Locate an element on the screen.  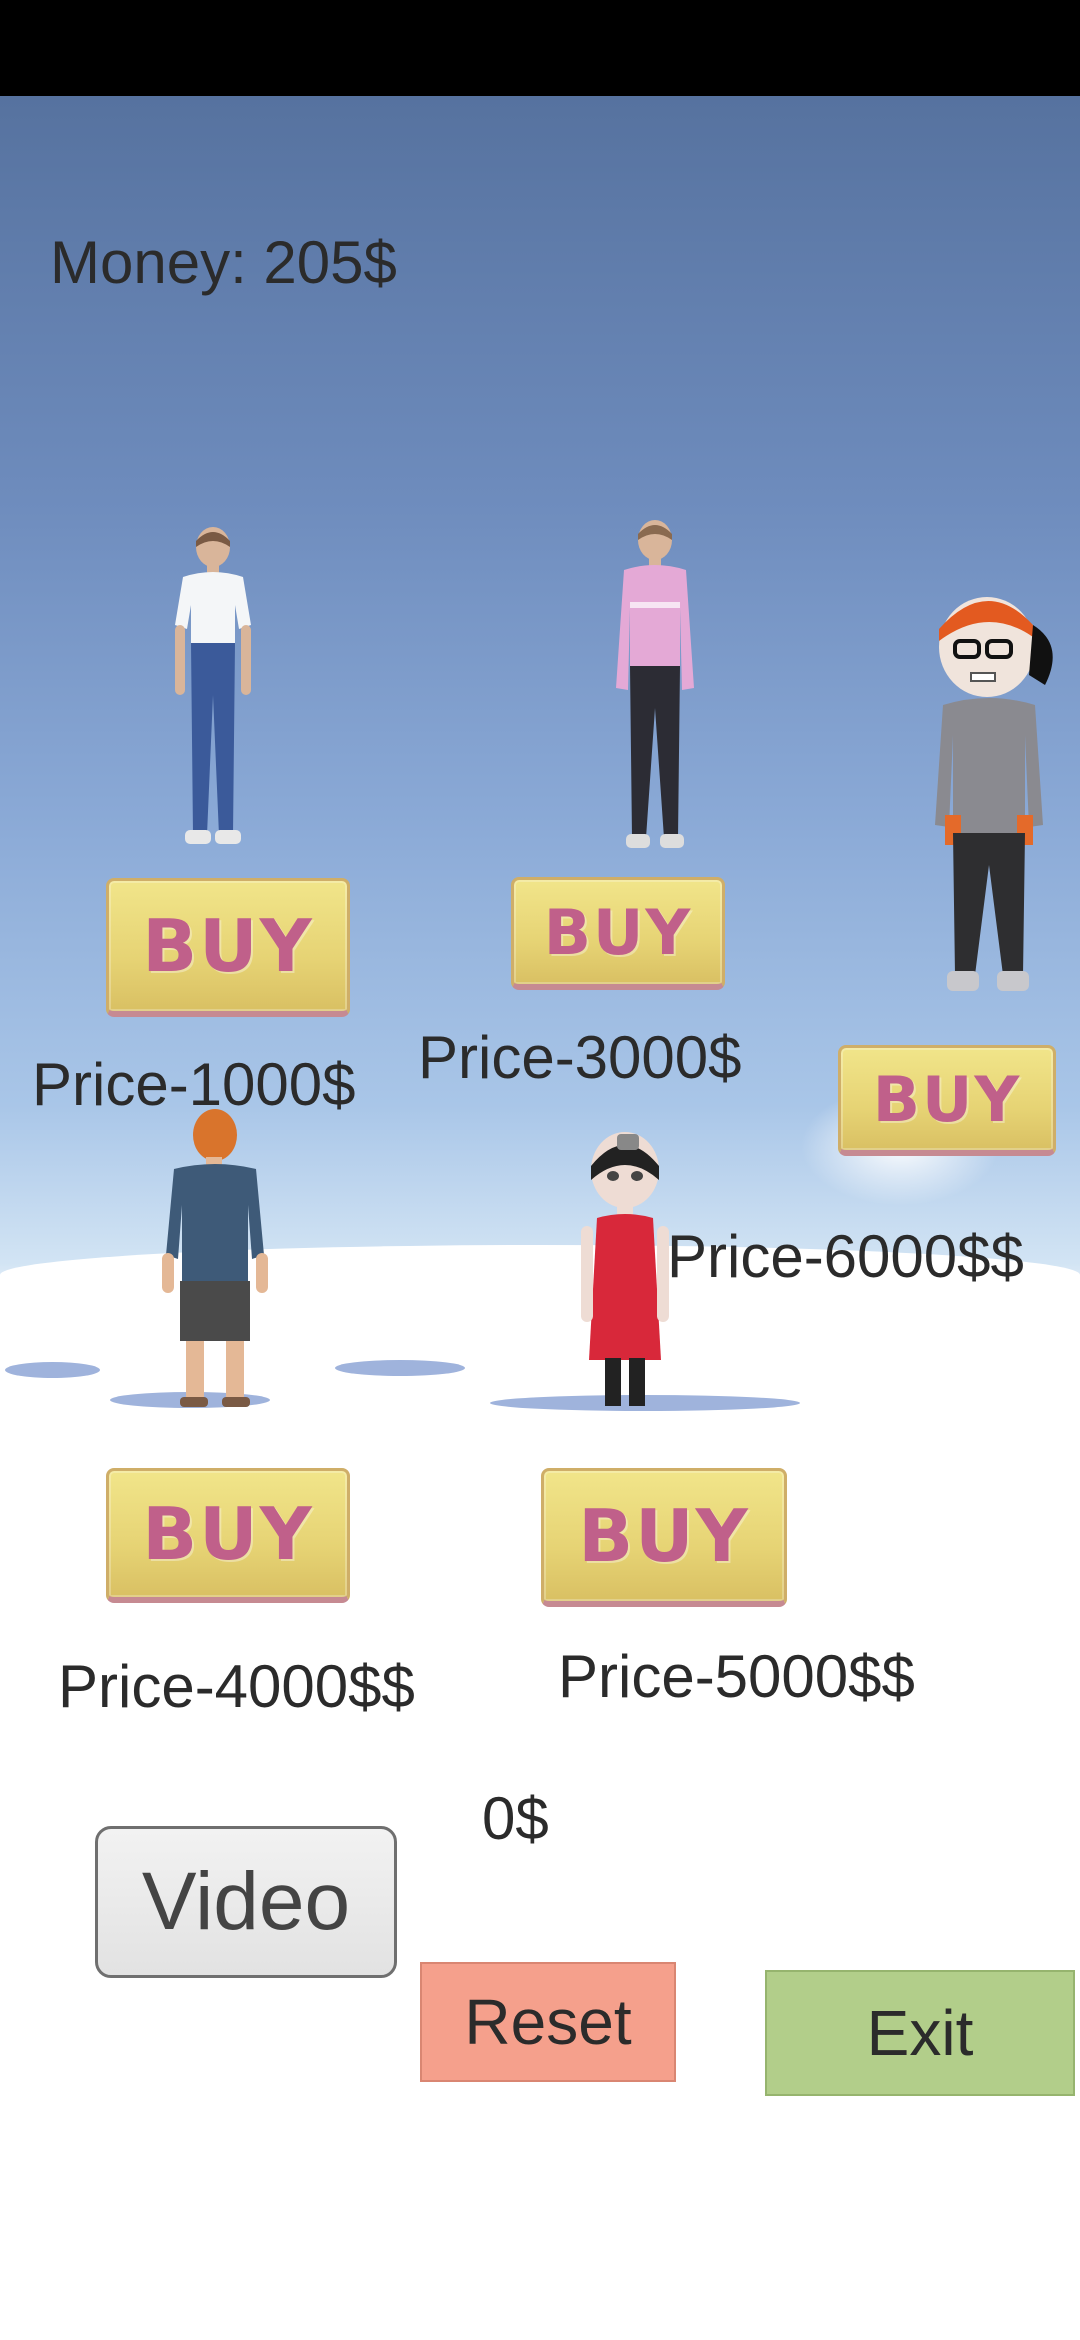
video-button: Video is located at coordinates (246, 1902).